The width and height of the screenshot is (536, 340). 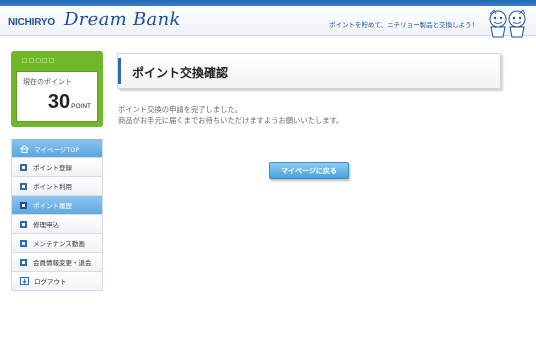 I want to click on points-card: 現在のポイント 30POINT, so click(x=57, y=96).